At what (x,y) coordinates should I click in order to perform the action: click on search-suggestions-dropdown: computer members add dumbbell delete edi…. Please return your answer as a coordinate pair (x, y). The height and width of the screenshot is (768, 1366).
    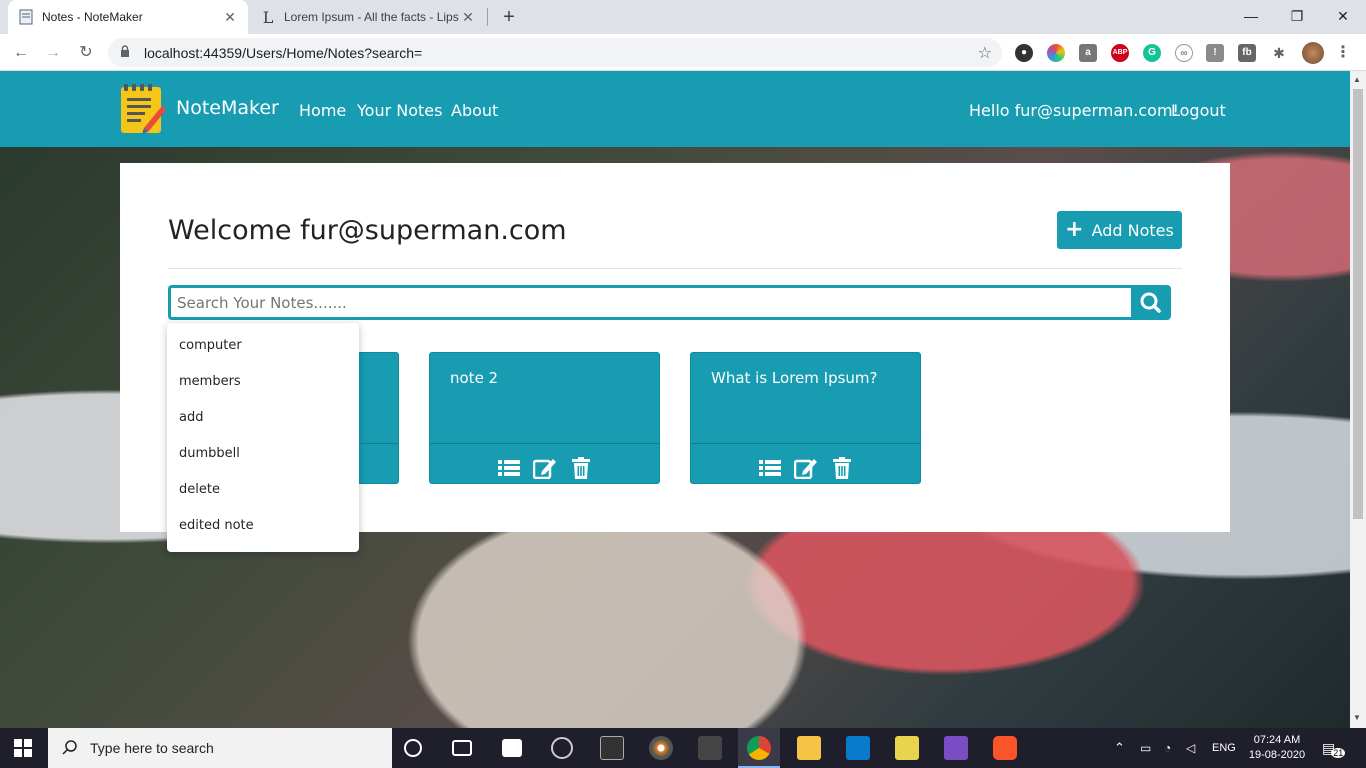
    Looking at the image, I should click on (263, 437).